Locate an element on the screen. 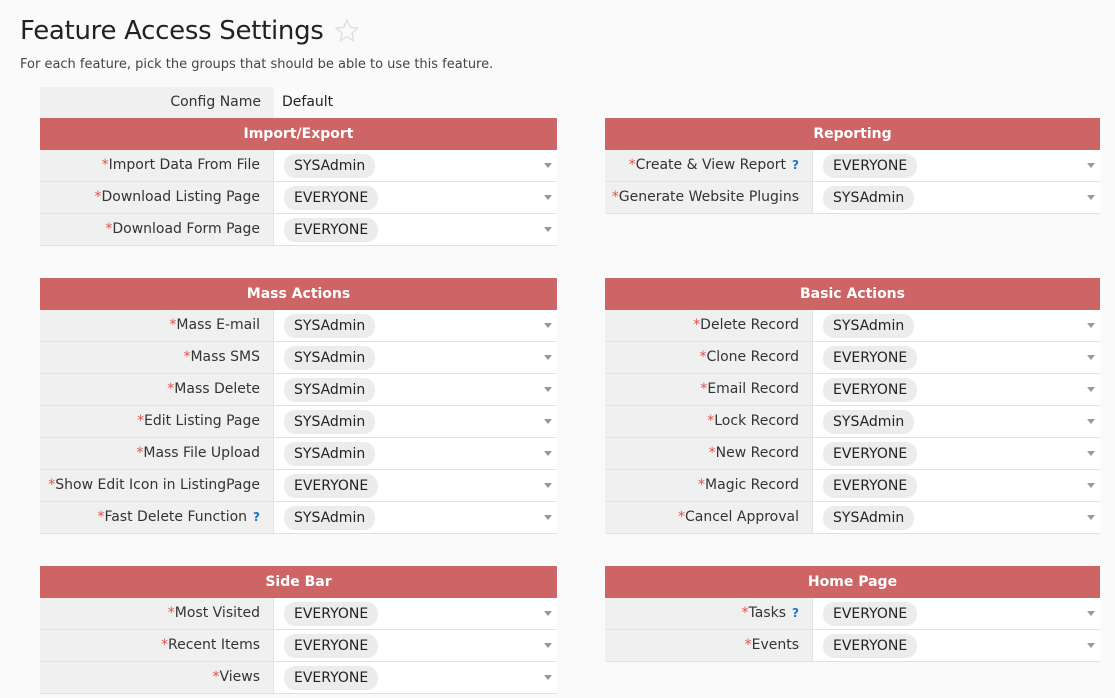  setting-row-import-data-from-file: *Import Data From File SYSAdmin is located at coordinates (298, 166).